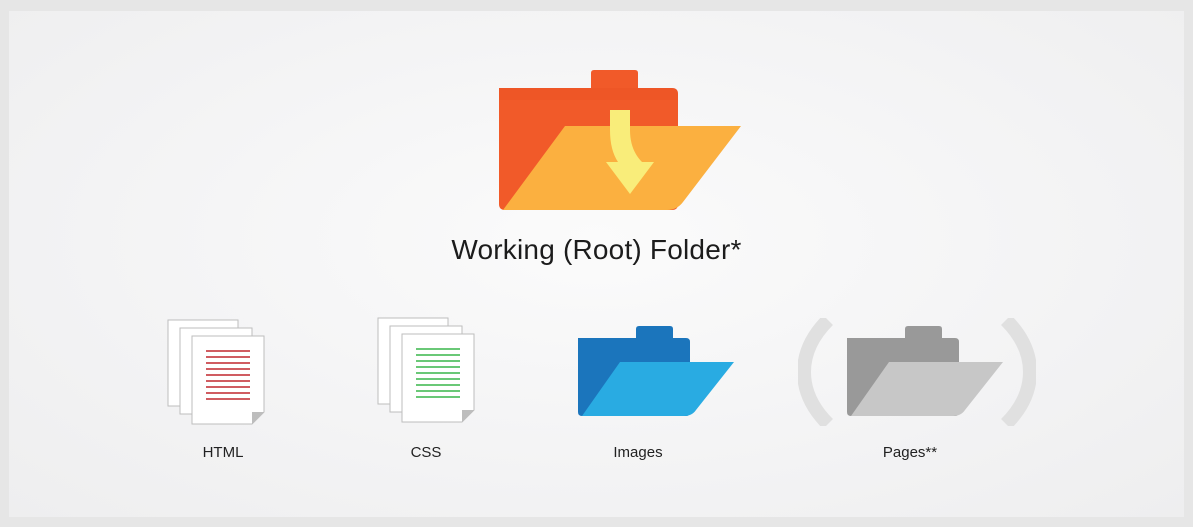 The height and width of the screenshot is (527, 1193). Describe the element at coordinates (427, 371) in the screenshot. I see `css-document-stack-icon` at that location.